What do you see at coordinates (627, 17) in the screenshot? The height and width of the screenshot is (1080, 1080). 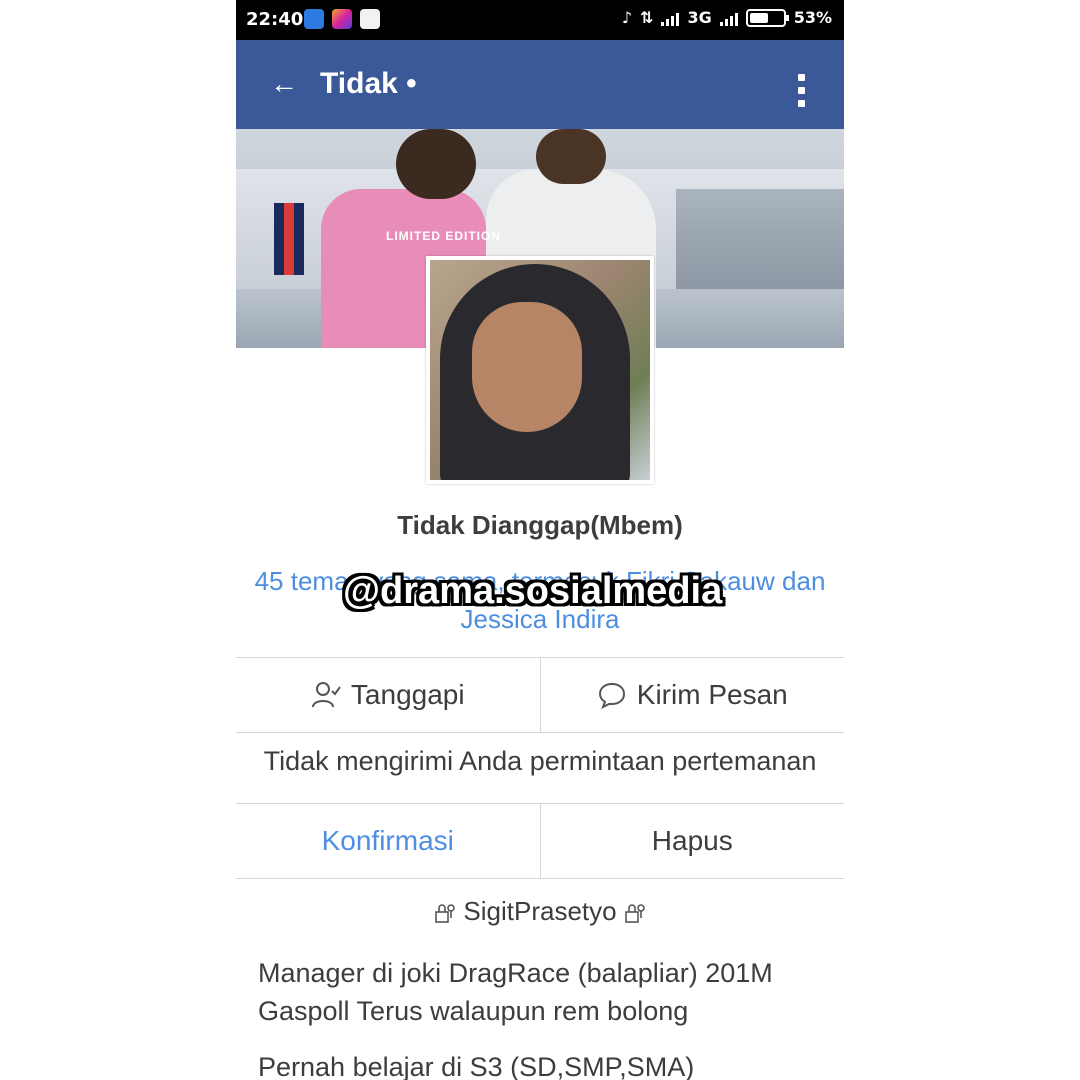 I see `mute-icon: ♪` at bounding box center [627, 17].